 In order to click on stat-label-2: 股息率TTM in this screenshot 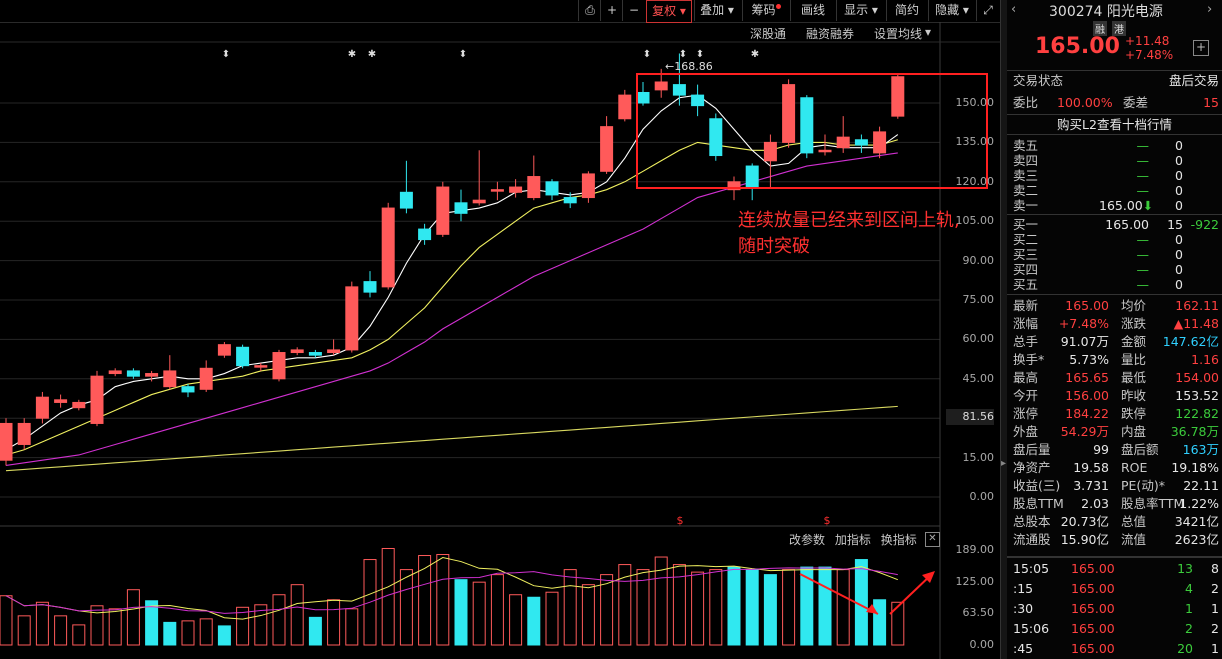, I will do `click(1153, 503)`.